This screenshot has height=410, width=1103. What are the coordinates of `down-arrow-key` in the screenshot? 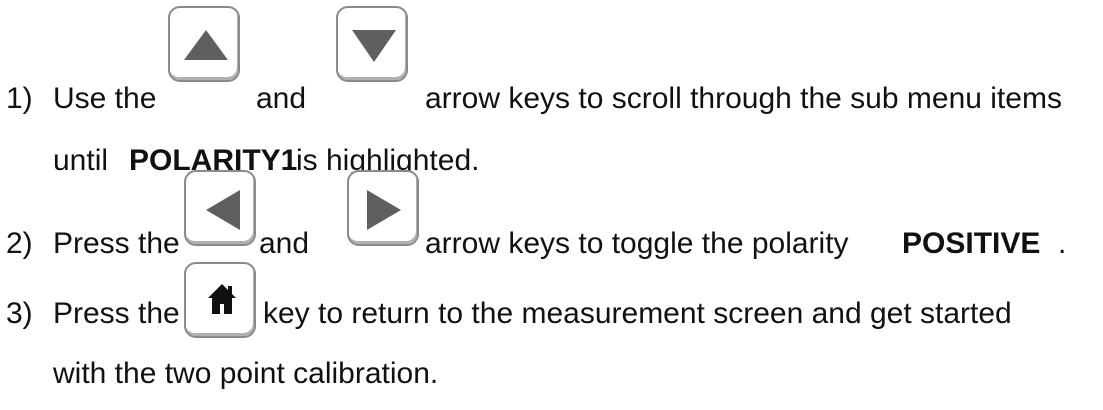 It's located at (372, 44).